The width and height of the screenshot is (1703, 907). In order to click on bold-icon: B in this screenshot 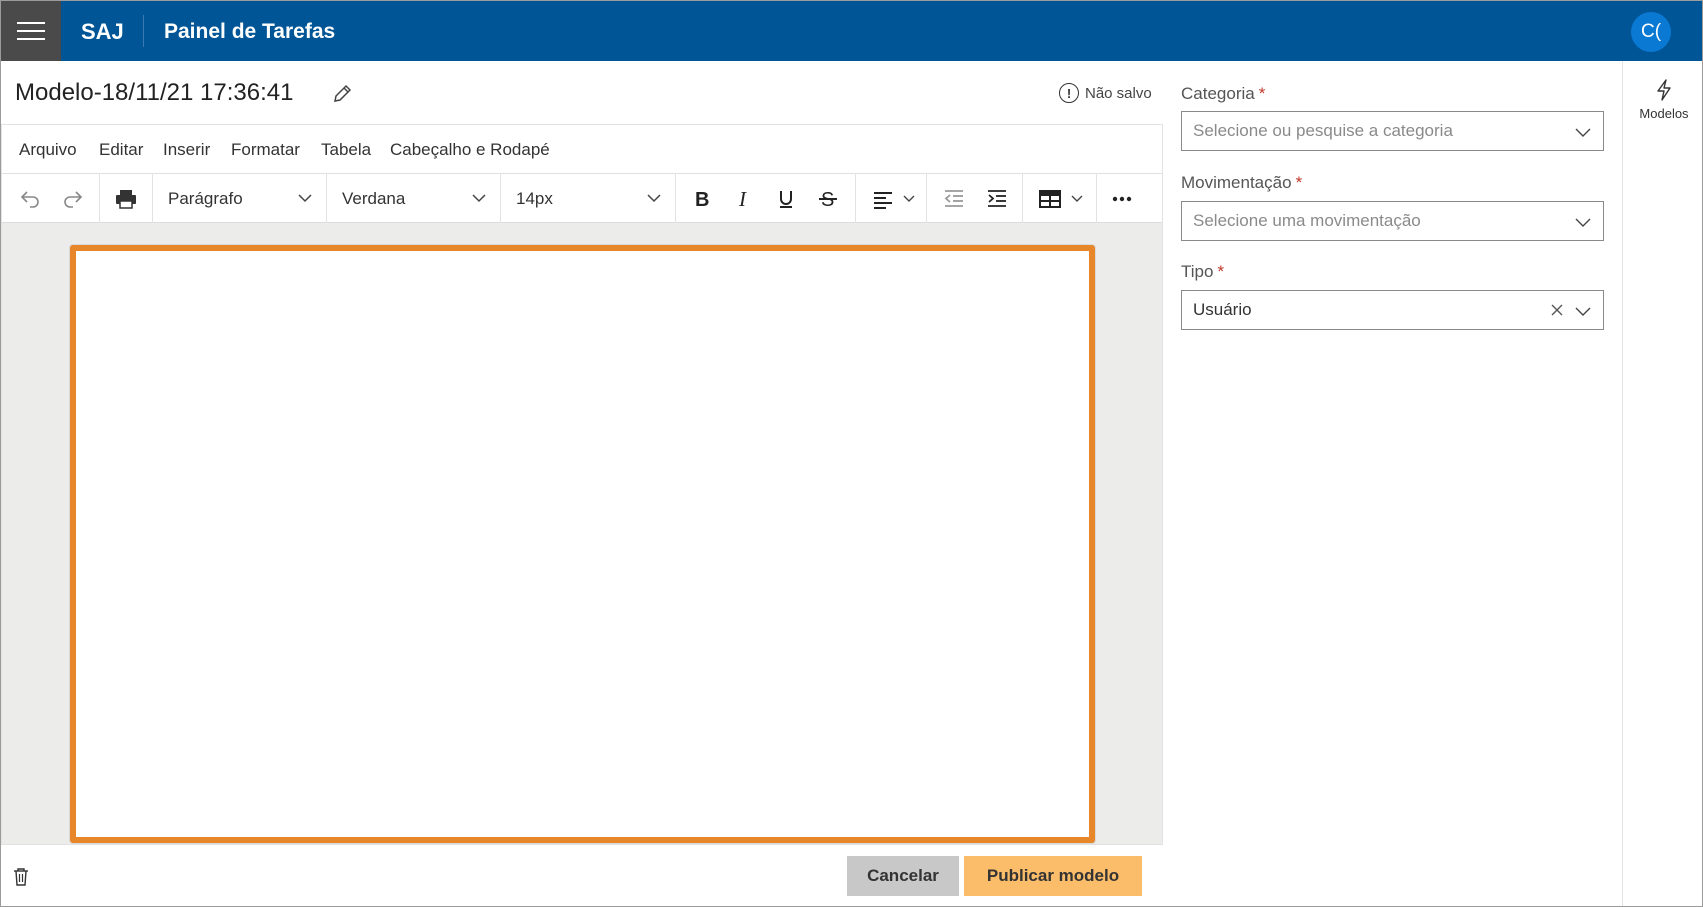, I will do `click(702, 199)`.